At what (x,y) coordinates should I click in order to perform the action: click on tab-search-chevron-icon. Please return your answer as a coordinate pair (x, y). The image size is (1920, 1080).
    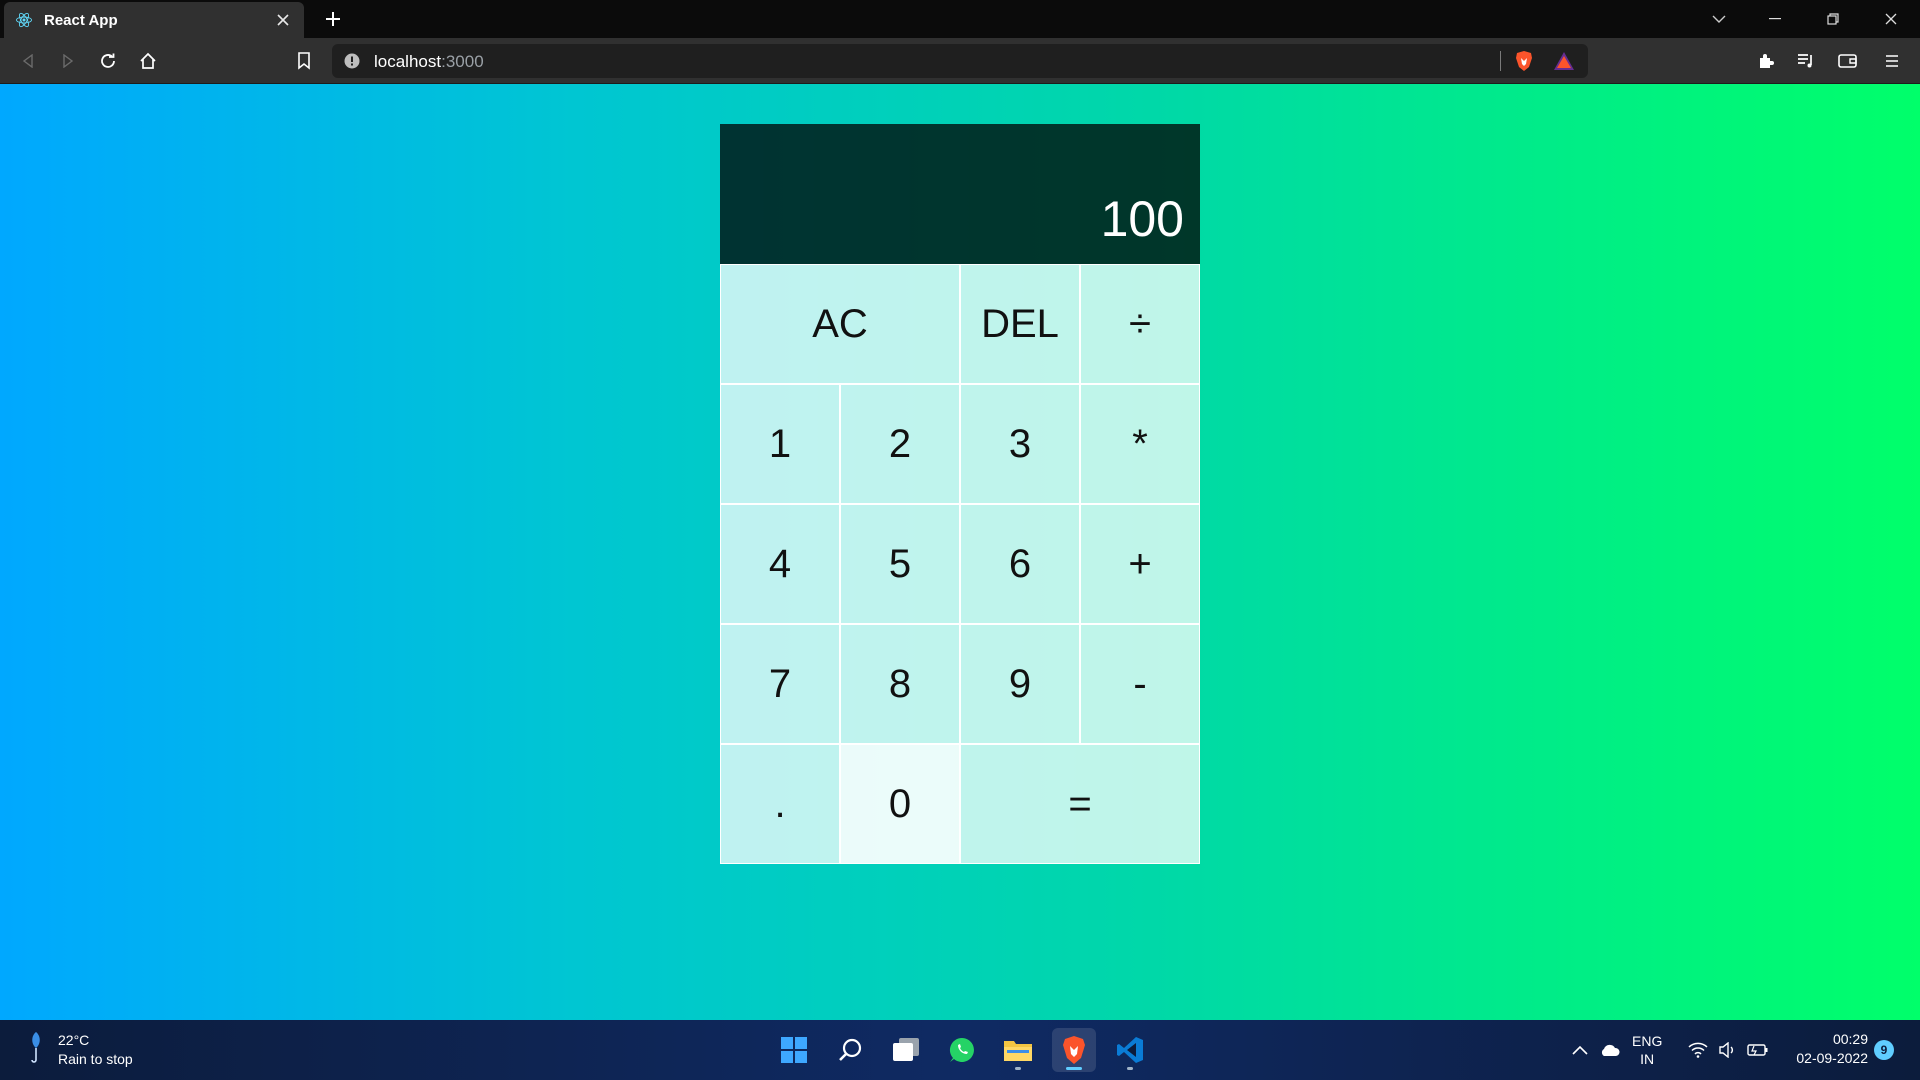
    Looking at the image, I should click on (1719, 19).